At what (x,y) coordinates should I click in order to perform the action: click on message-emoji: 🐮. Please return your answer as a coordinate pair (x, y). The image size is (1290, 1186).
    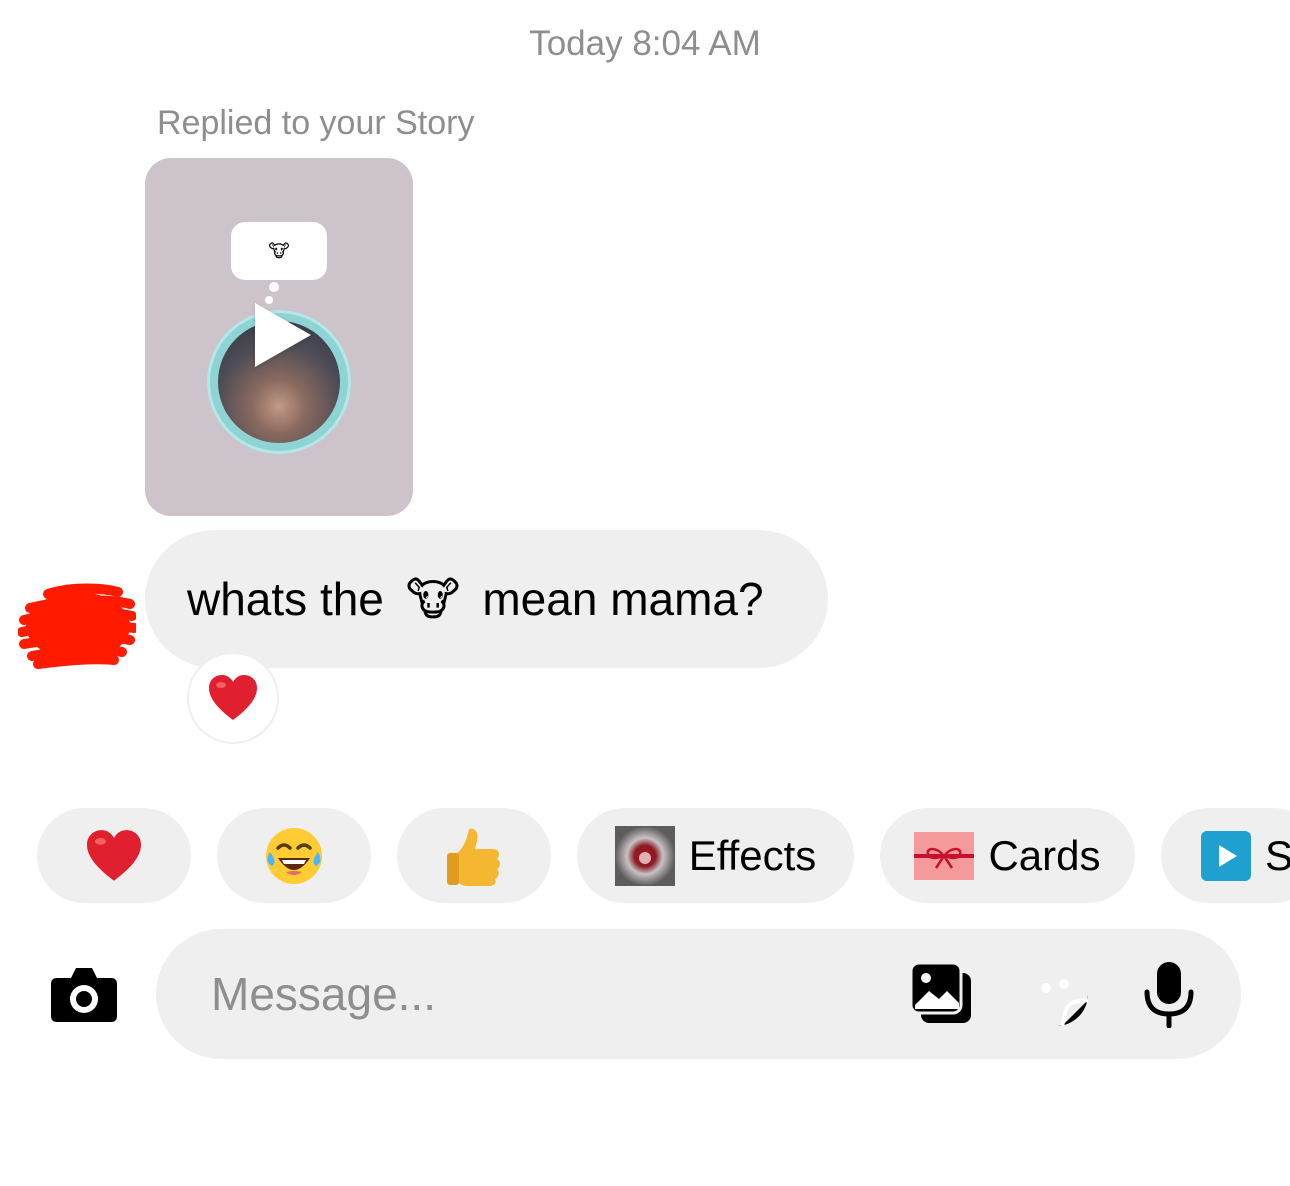
    Looking at the image, I should click on (433, 599).